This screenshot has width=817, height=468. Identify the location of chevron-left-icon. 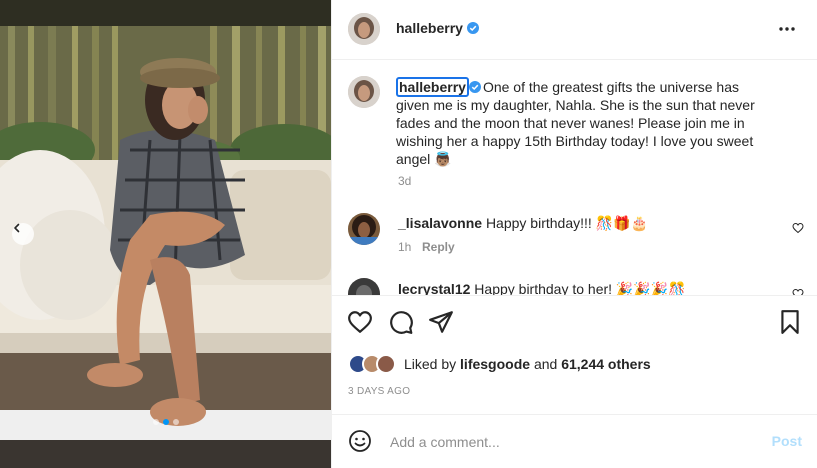
(17, 228).